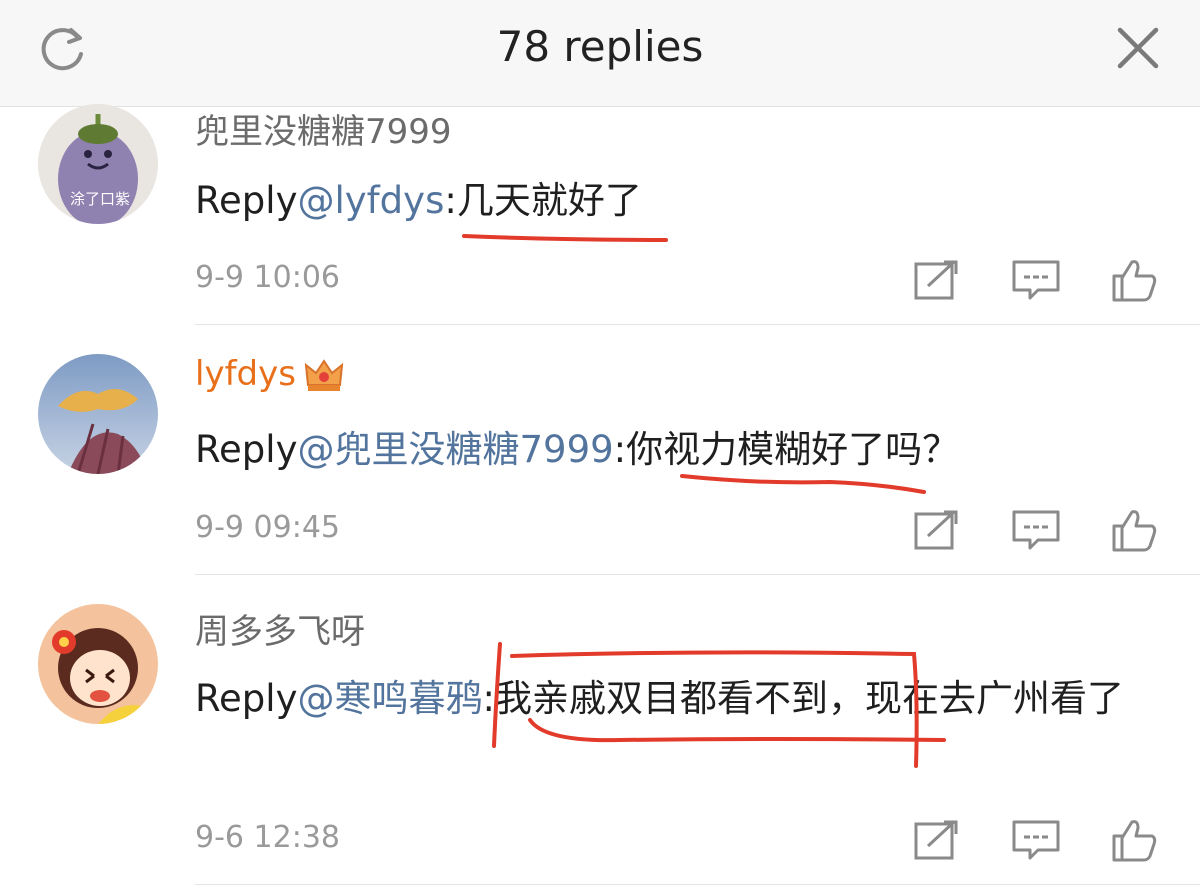 This screenshot has width=1200, height=894. I want to click on comment-body: :我亲戚双目都看不到，现在去广州看了, so click(803, 698).